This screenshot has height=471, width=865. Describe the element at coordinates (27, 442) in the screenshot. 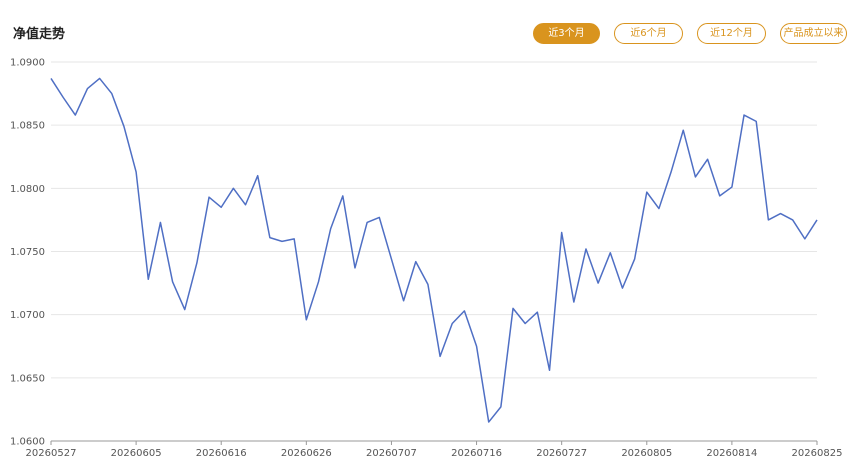

I see `y-tick-label: 1.0600` at that location.